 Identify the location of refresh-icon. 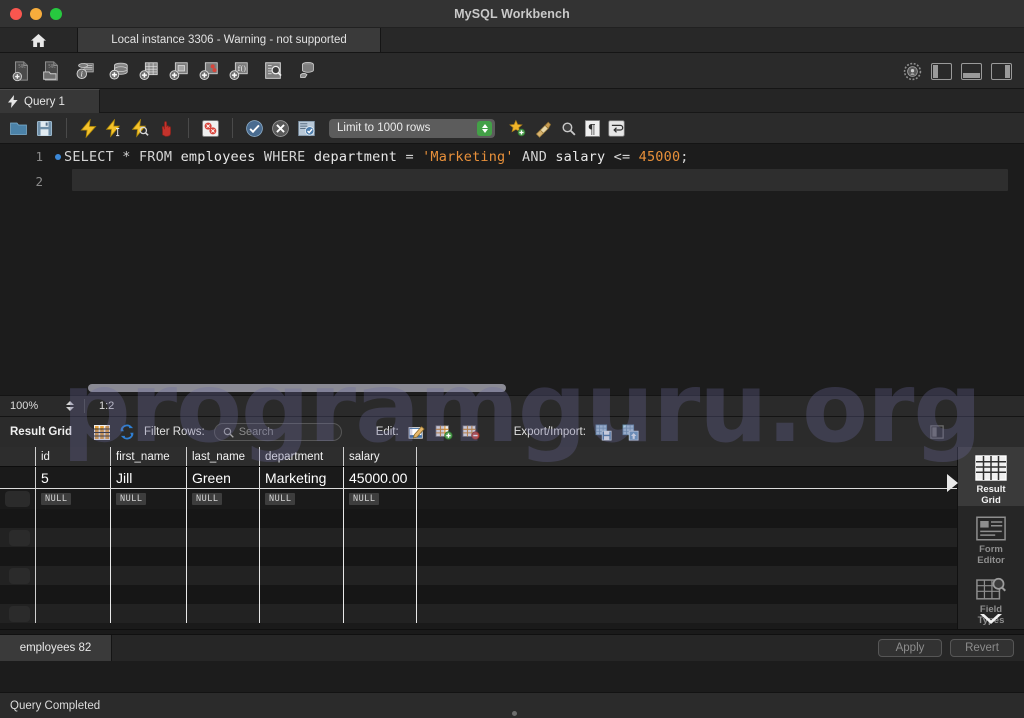
(127, 432).